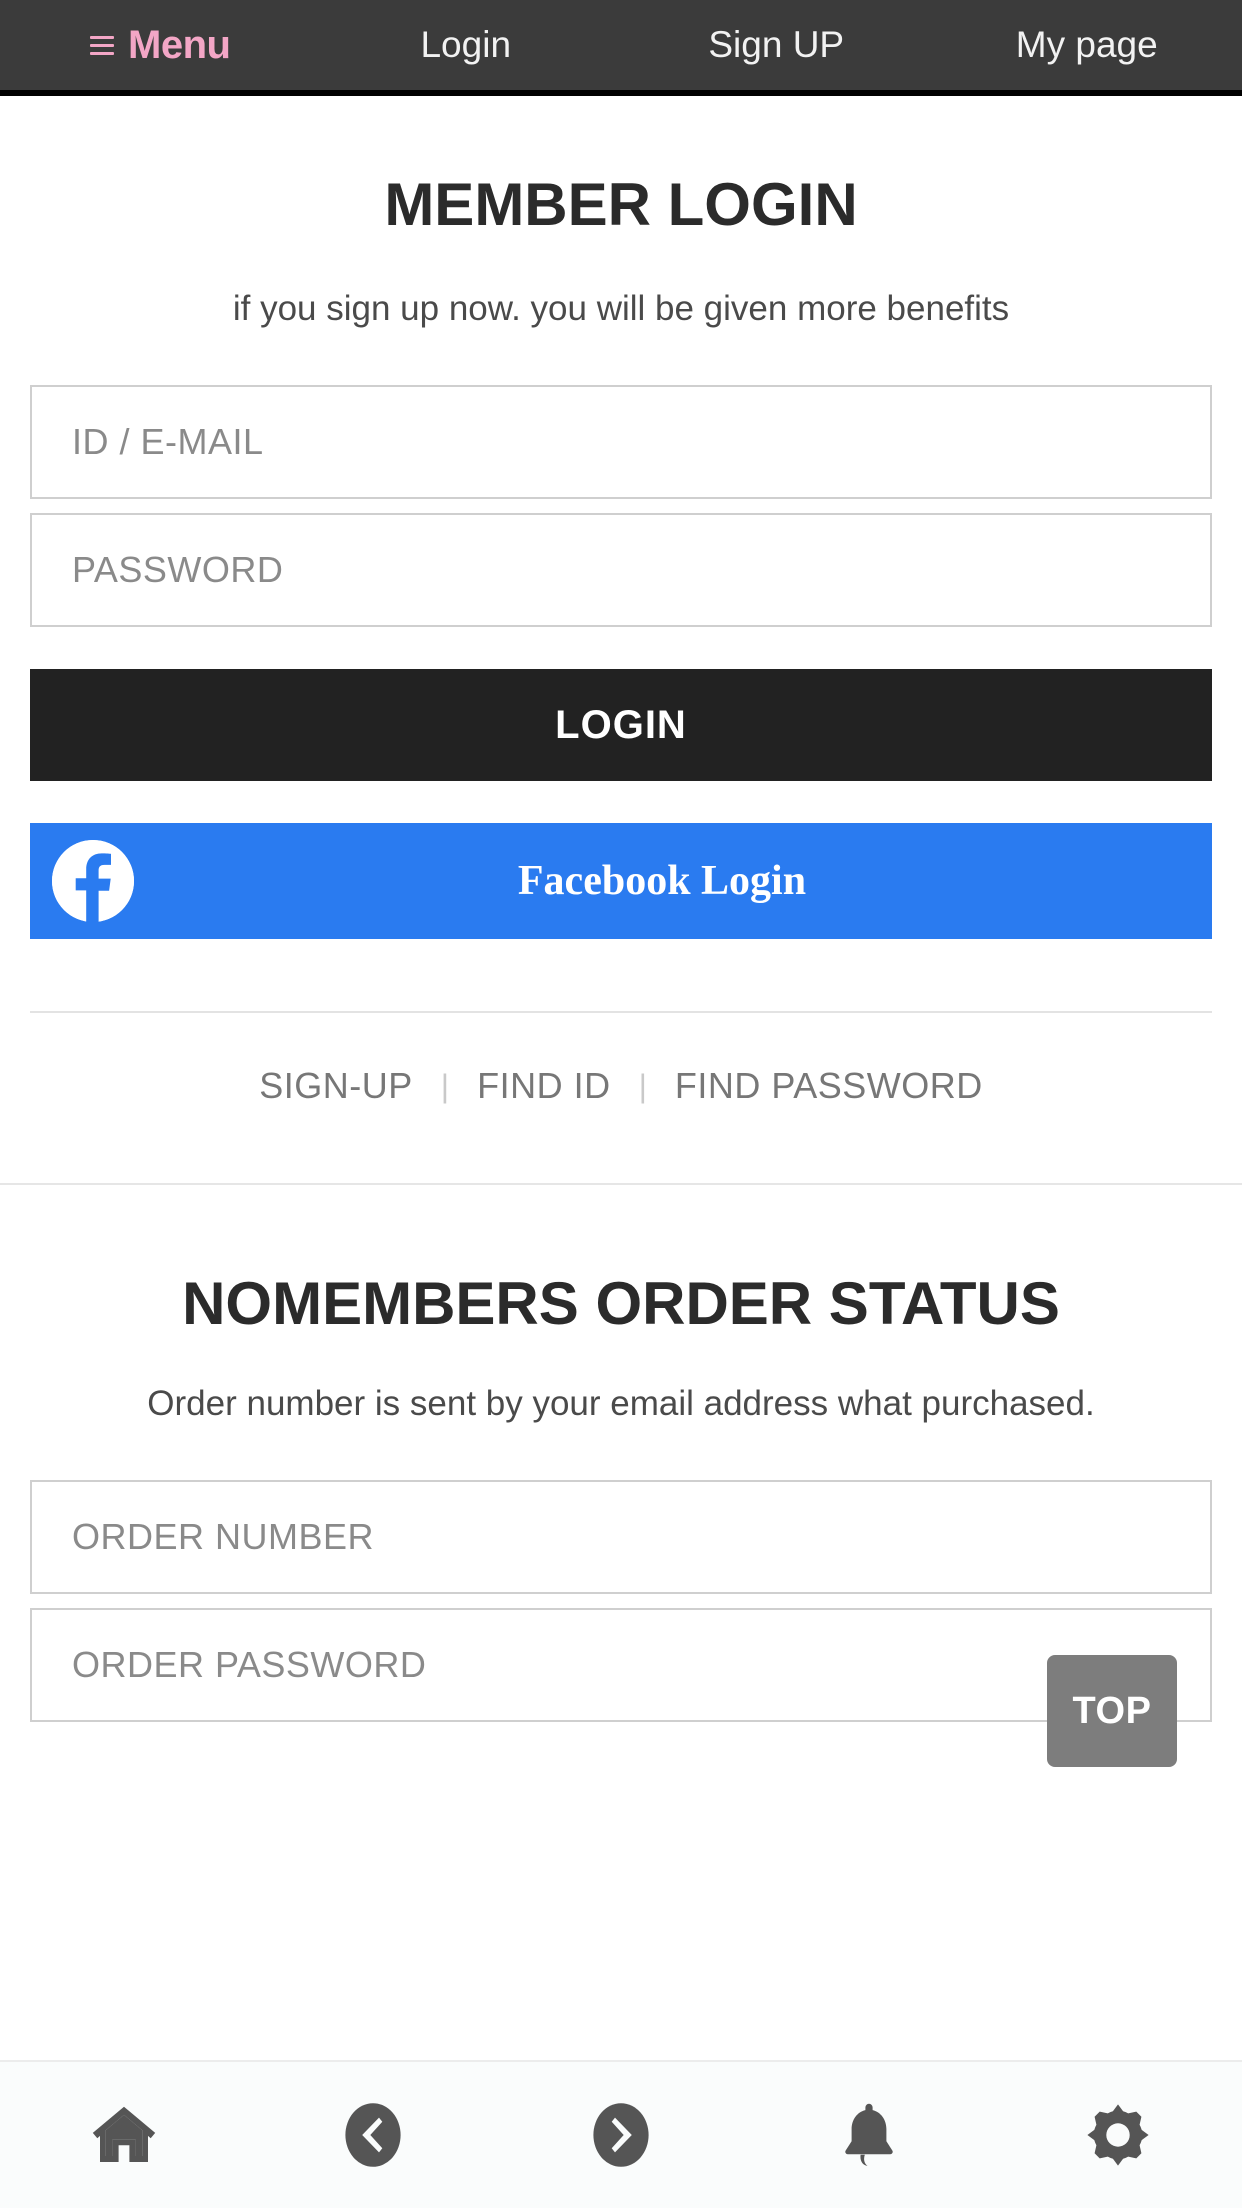 The height and width of the screenshot is (2209, 1242). I want to click on link-find-id: FIND ID, so click(544, 1086).